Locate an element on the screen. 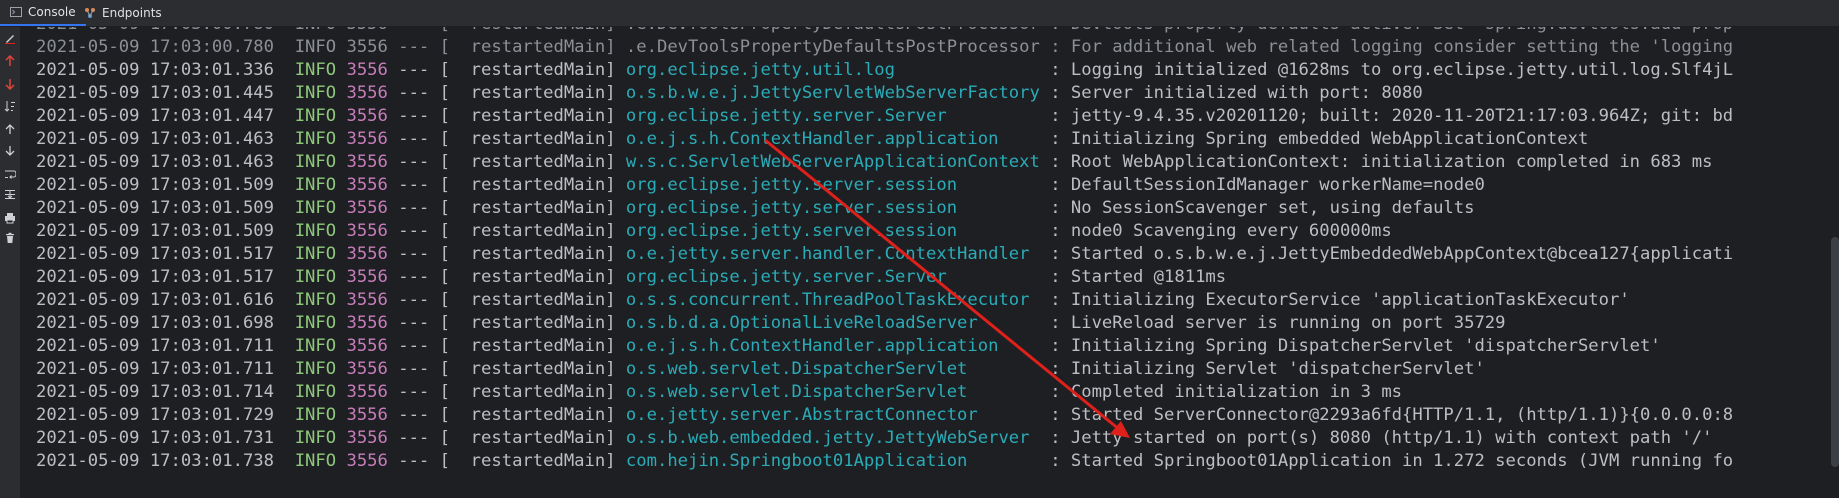  vertical-scrollbar is located at coordinates (1835, 352).